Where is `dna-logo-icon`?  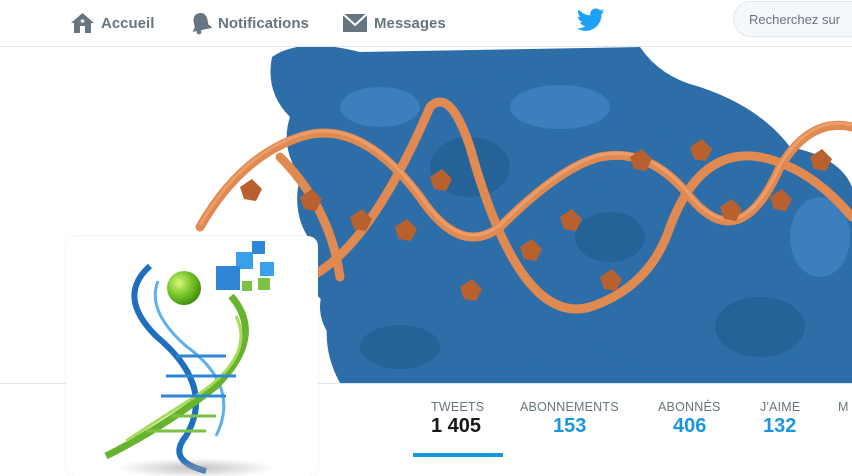
dna-logo-icon is located at coordinates (190, 358).